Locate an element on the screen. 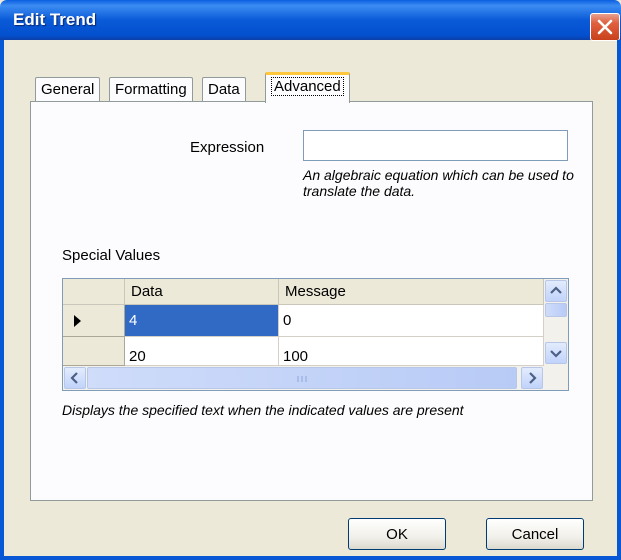  column-header-message-label: Message is located at coordinates (315, 291).